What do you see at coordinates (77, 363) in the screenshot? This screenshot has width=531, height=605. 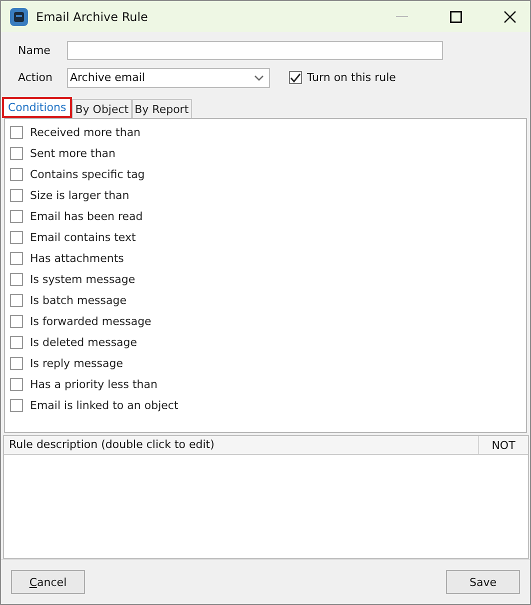 I see `condition-label: Is reply message` at bounding box center [77, 363].